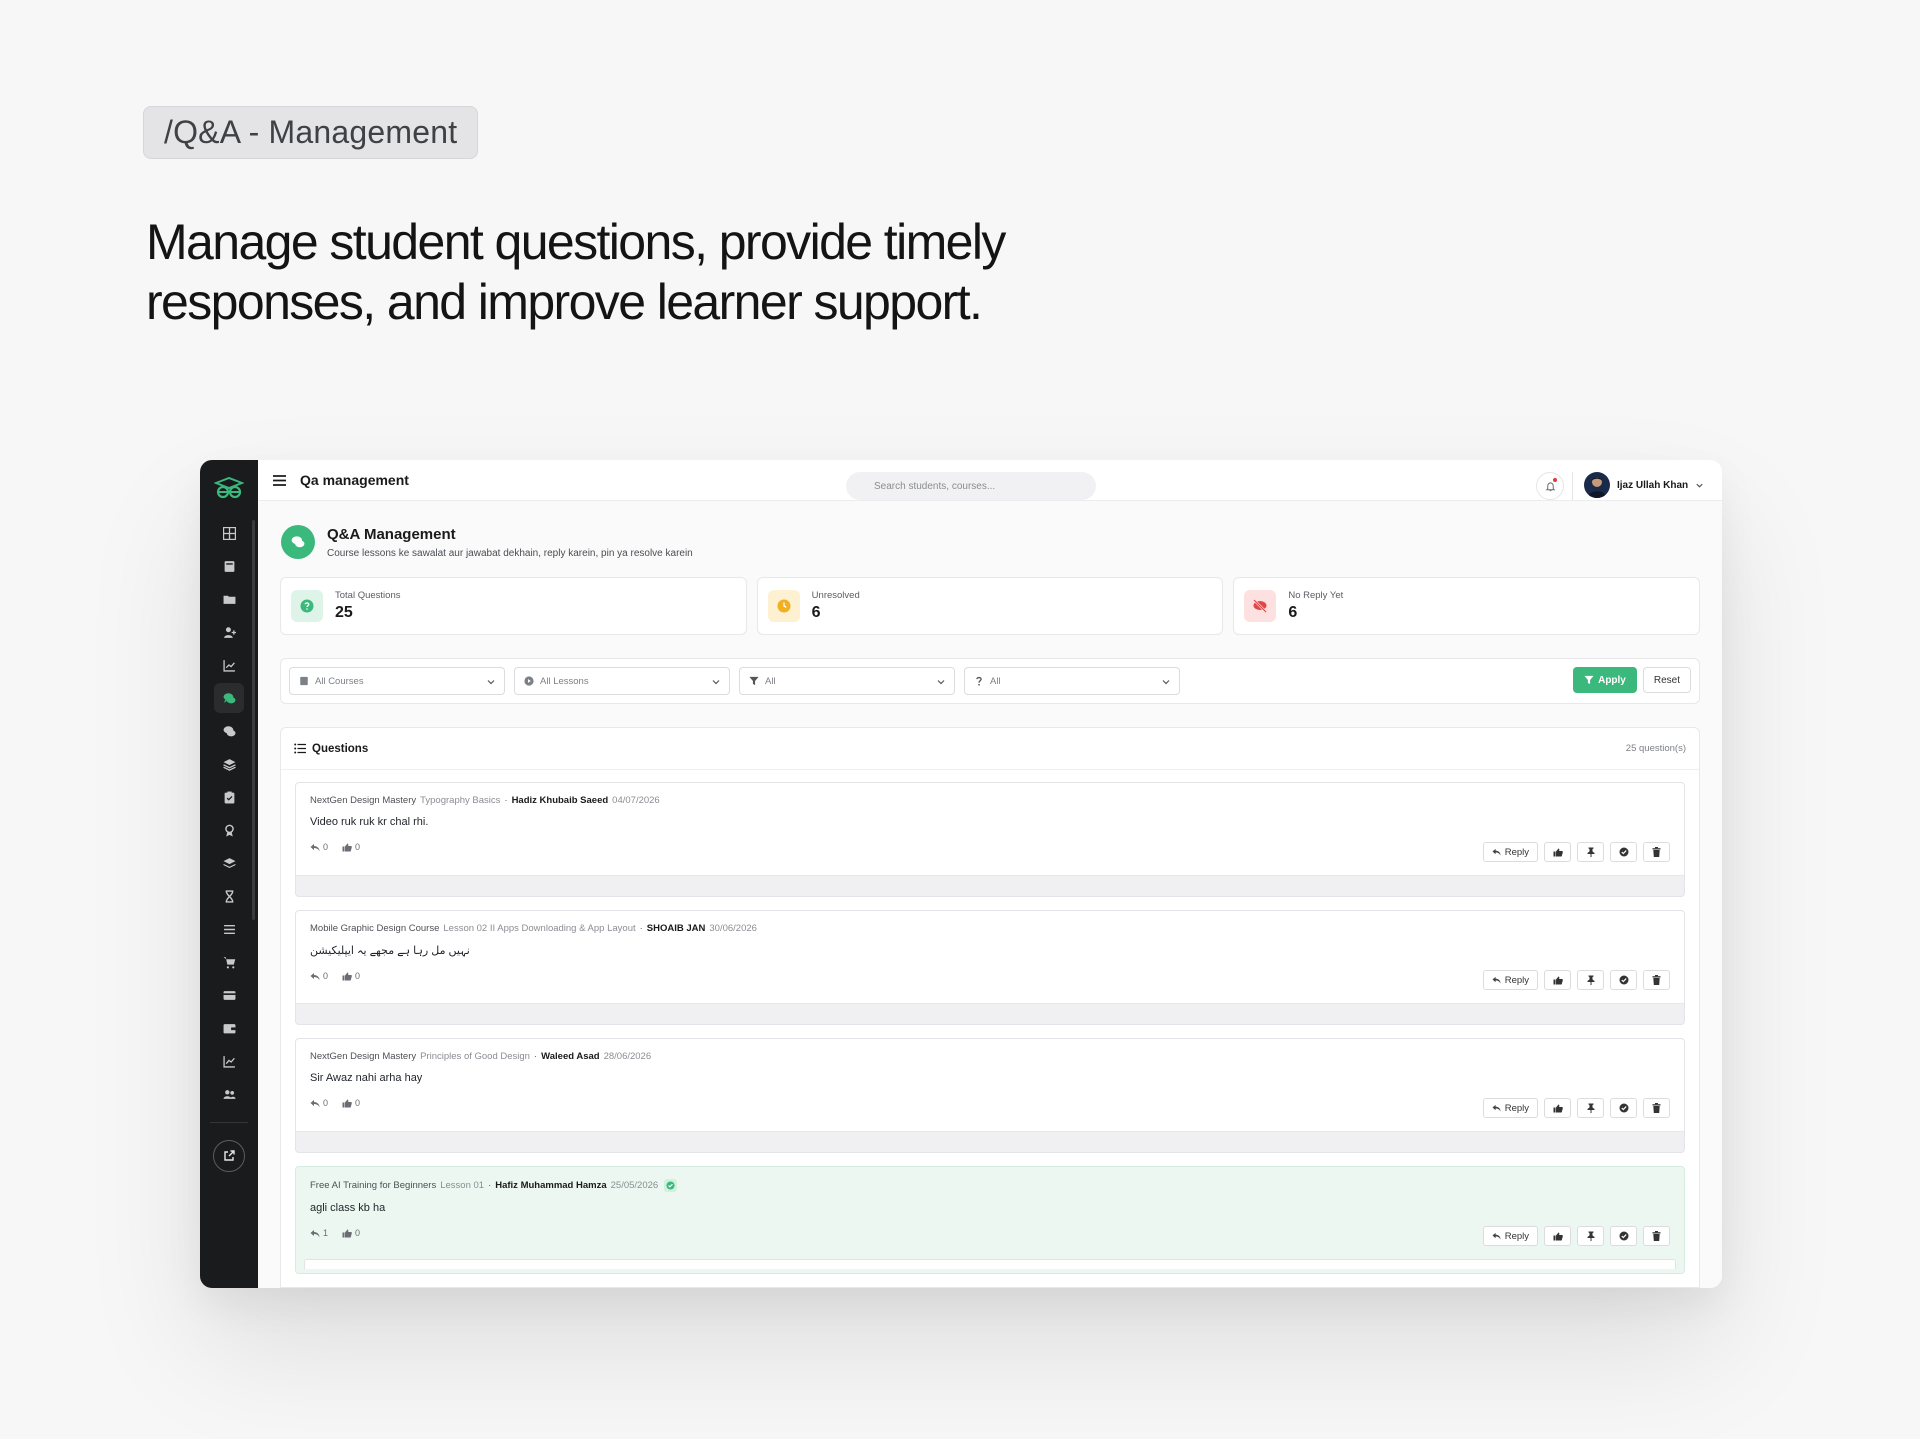 The image size is (1920, 1439). I want to click on reply-count: 1, so click(326, 1233).